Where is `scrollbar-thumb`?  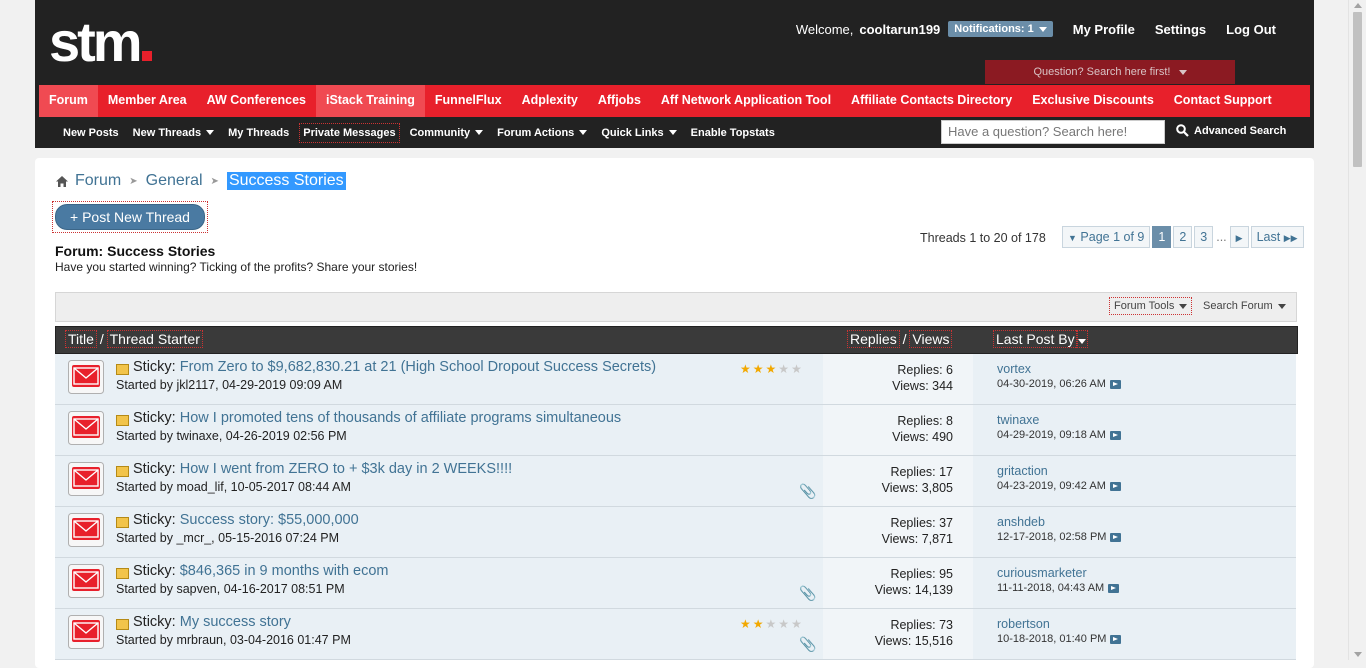 scrollbar-thumb is located at coordinates (1357, 89).